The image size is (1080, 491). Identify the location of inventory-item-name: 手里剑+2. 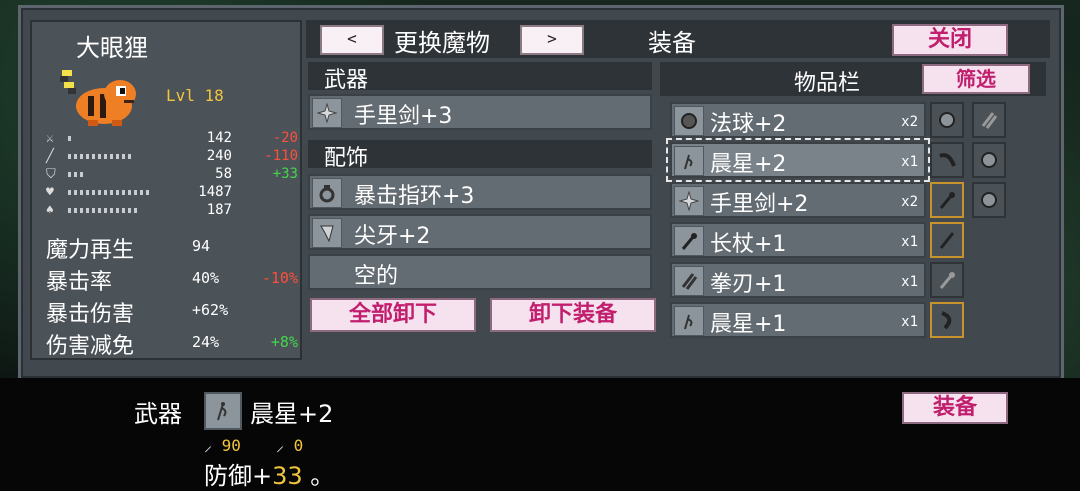
(759, 204).